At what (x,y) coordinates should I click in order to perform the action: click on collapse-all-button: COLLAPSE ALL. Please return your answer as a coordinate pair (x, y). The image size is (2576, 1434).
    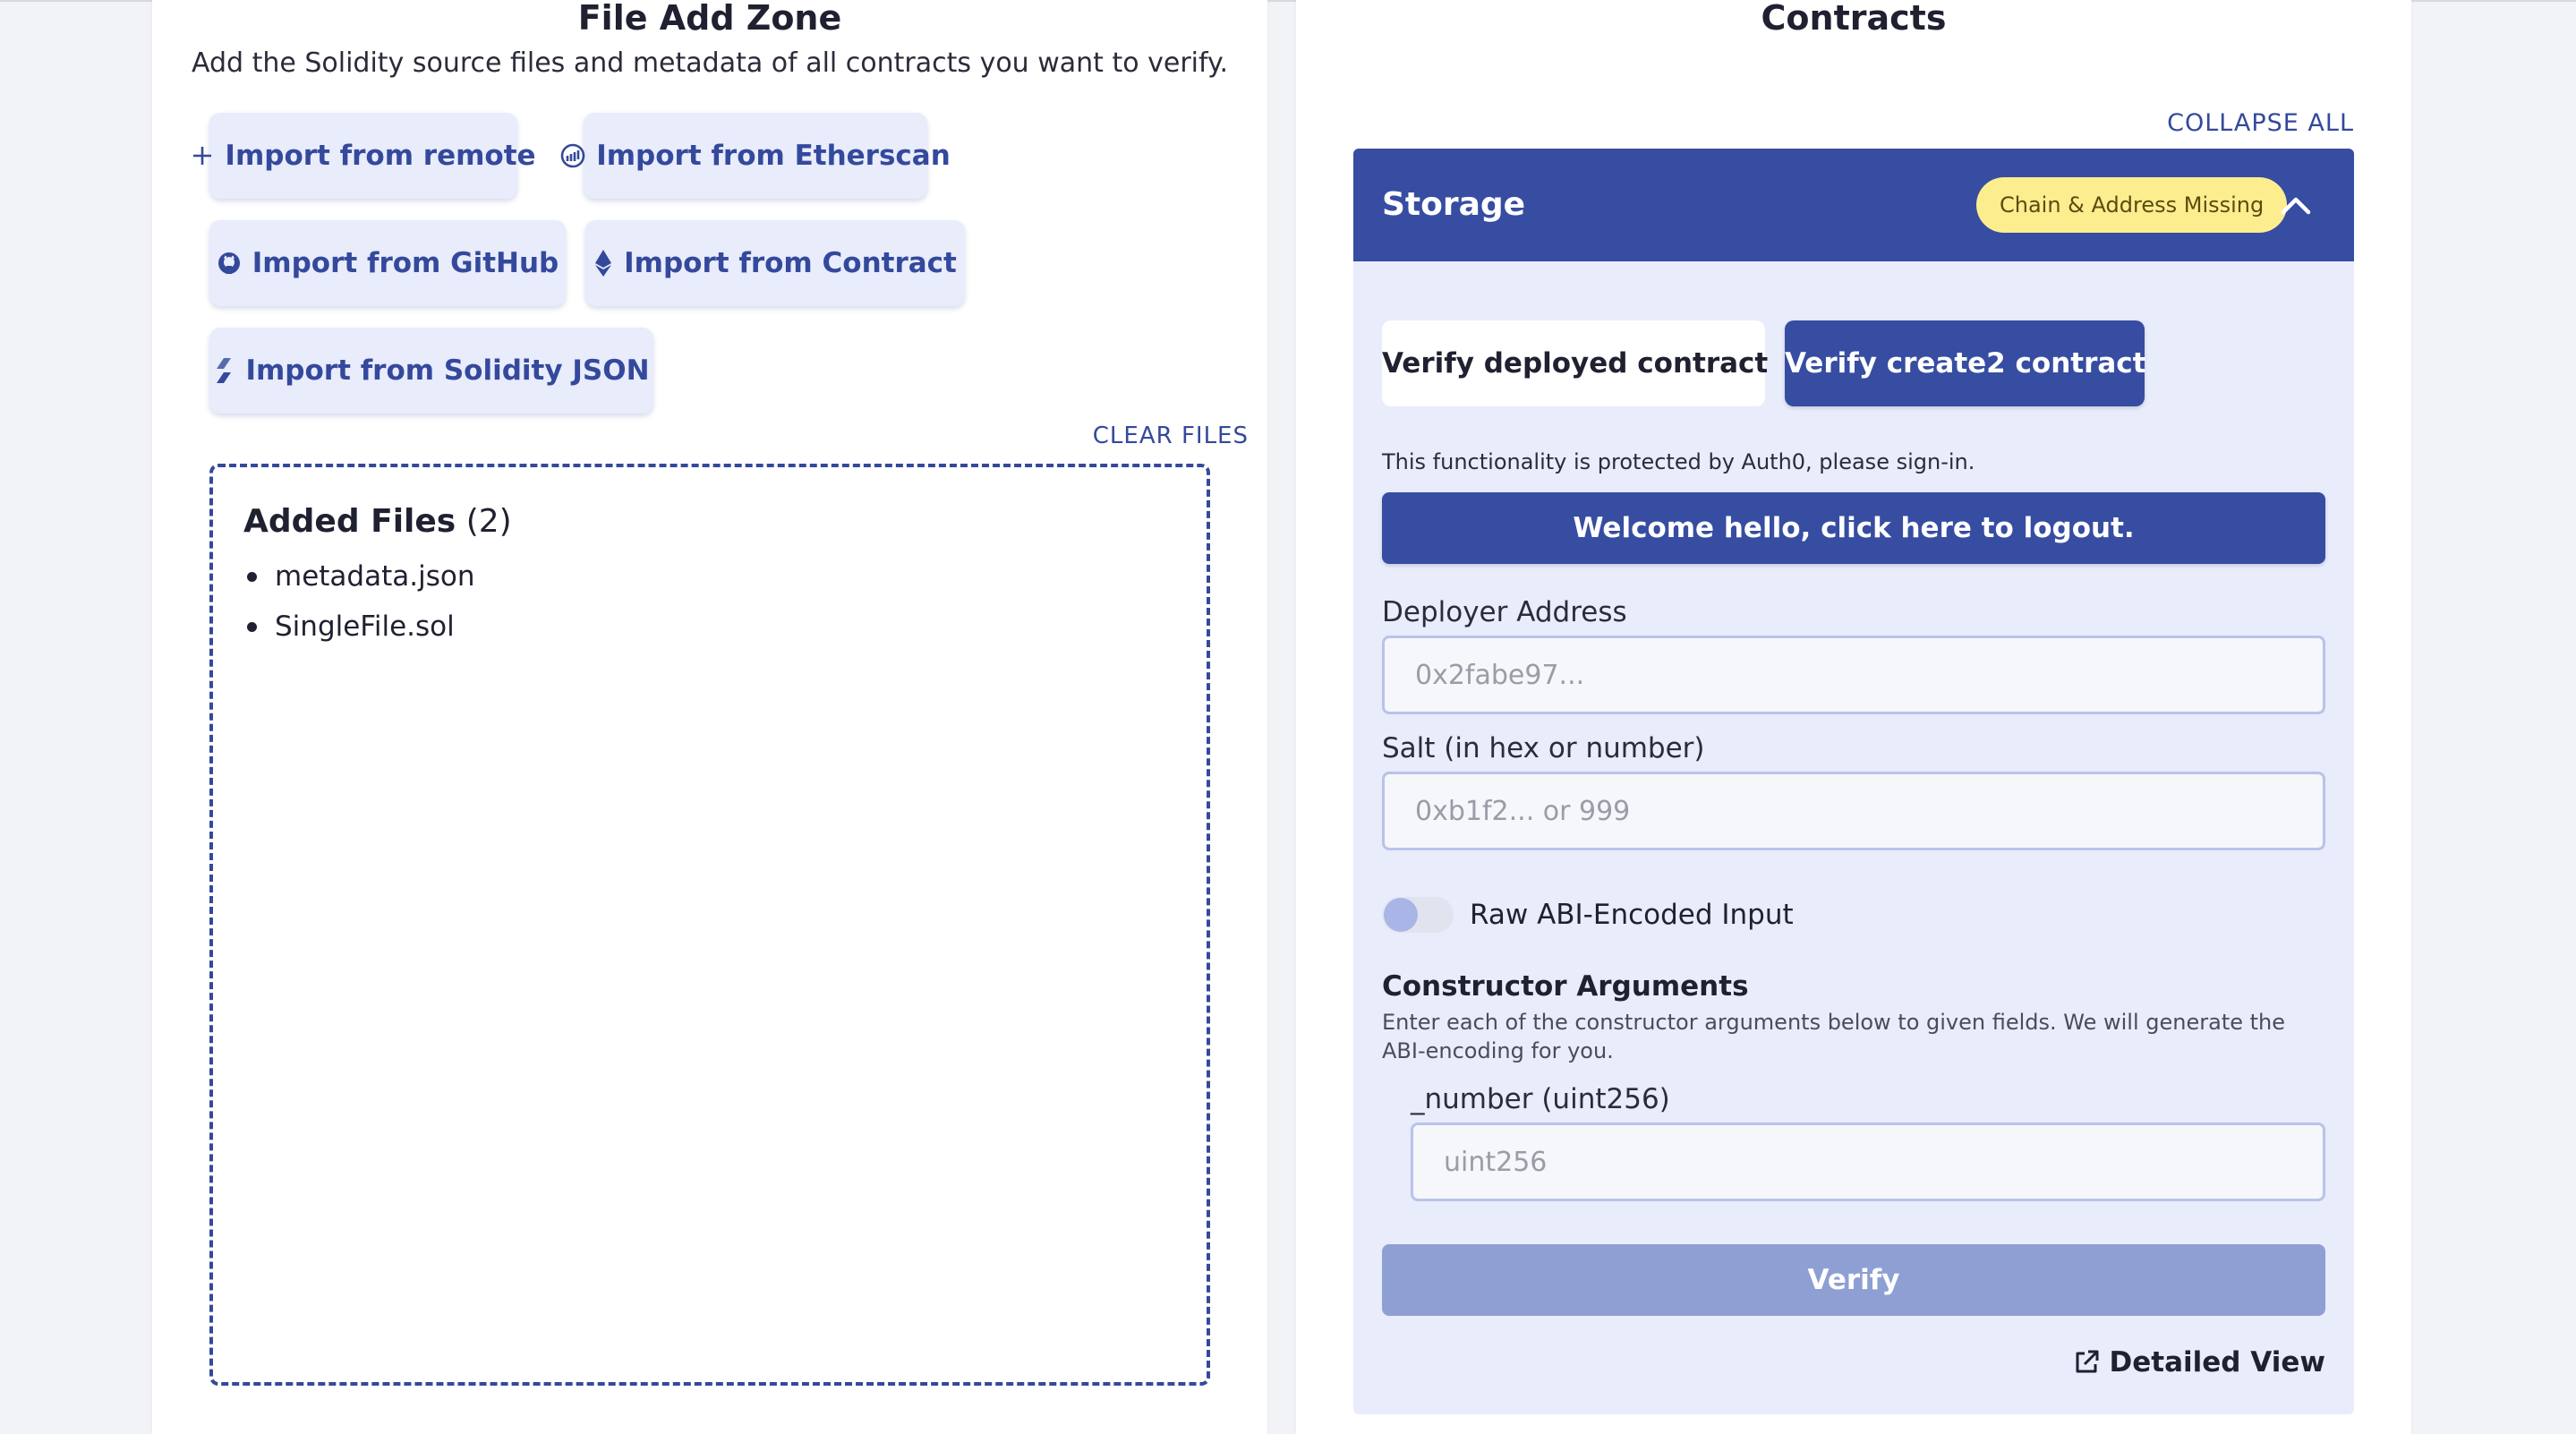
    Looking at the image, I should click on (2254, 123).